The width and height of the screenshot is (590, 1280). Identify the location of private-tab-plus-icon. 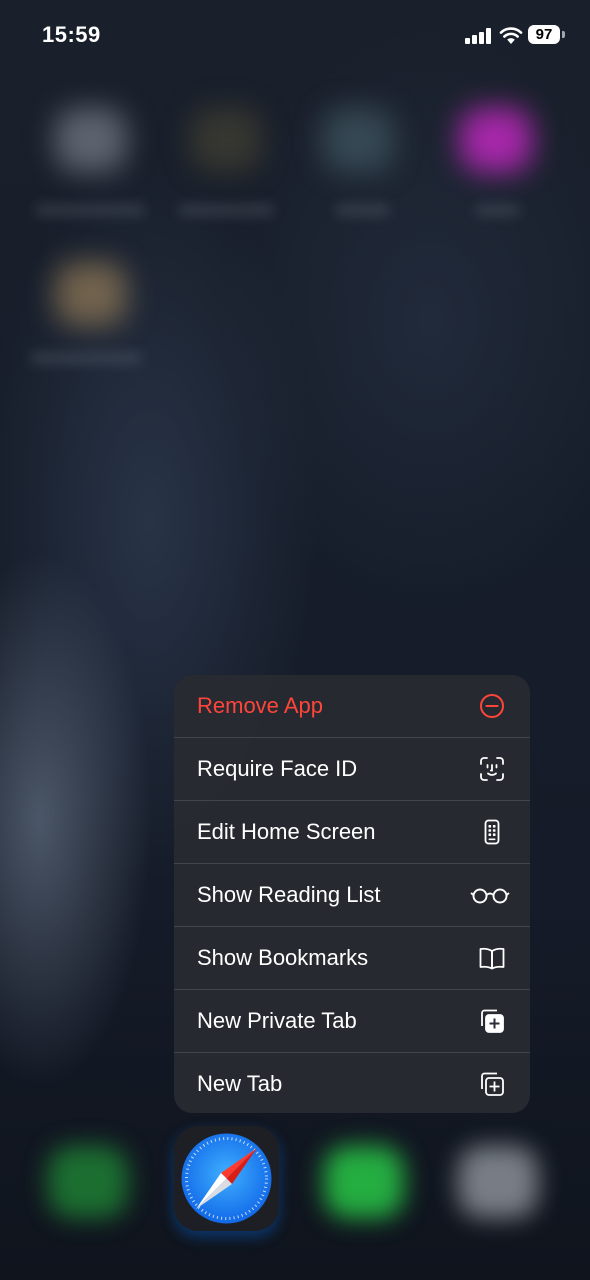
(492, 1021).